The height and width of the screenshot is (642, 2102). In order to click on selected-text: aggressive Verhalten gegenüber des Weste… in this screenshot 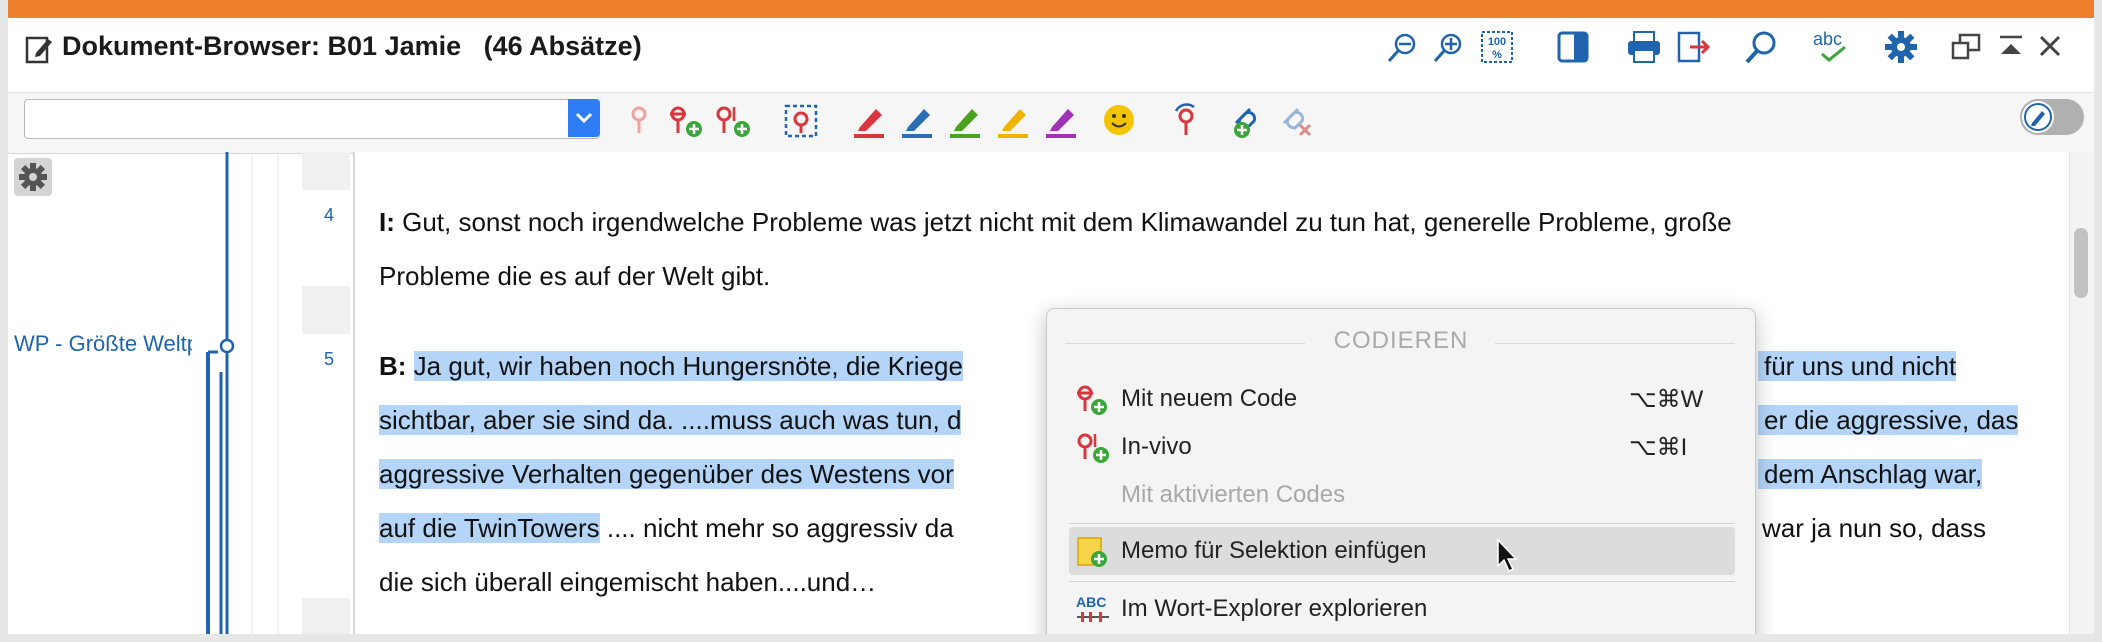, I will do `click(666, 474)`.